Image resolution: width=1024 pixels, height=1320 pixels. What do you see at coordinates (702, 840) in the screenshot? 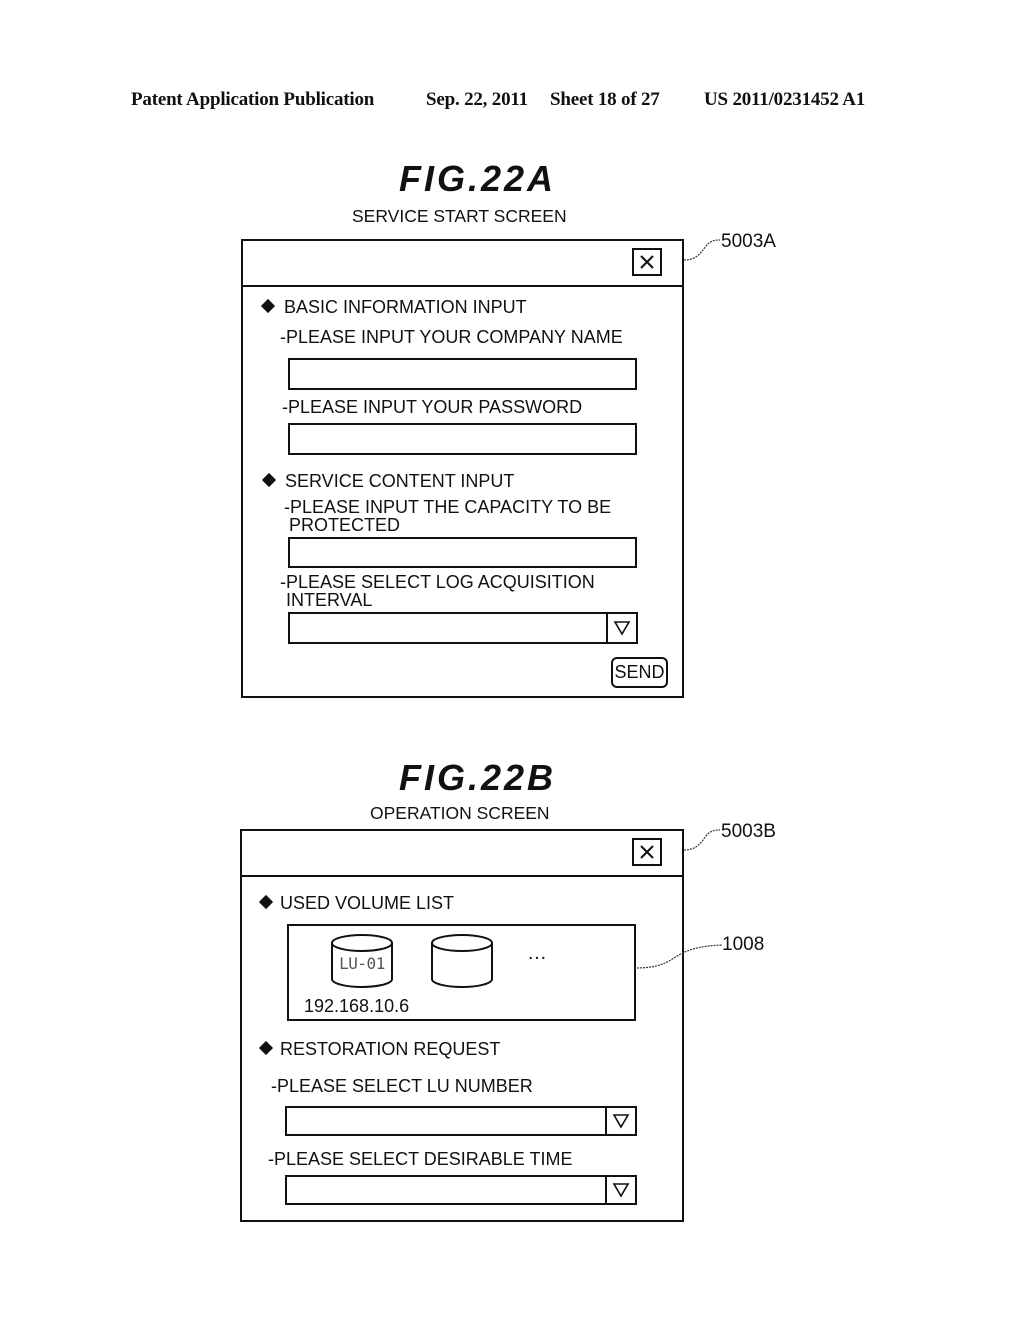
I see `leader-line-5003b` at bounding box center [702, 840].